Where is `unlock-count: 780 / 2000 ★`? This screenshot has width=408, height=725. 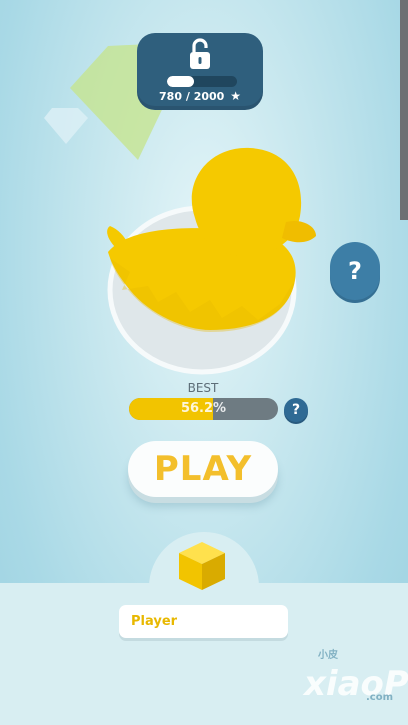 unlock-count: 780 / 2000 ★ is located at coordinates (200, 96).